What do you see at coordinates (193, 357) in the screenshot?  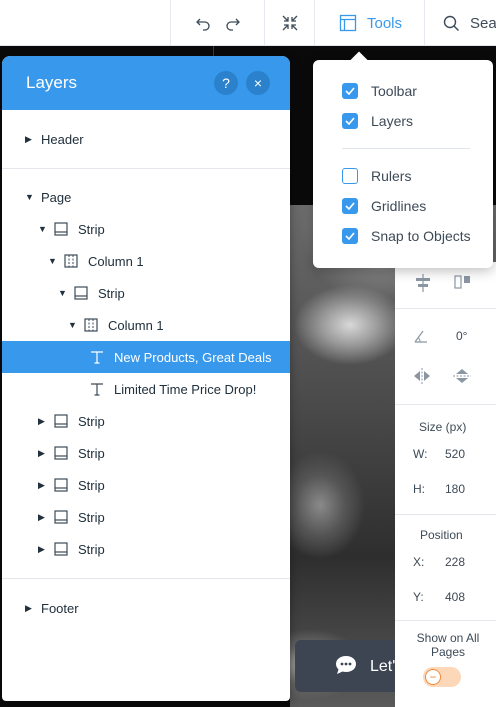 I see `layer-label: New Products, Great Deals` at bounding box center [193, 357].